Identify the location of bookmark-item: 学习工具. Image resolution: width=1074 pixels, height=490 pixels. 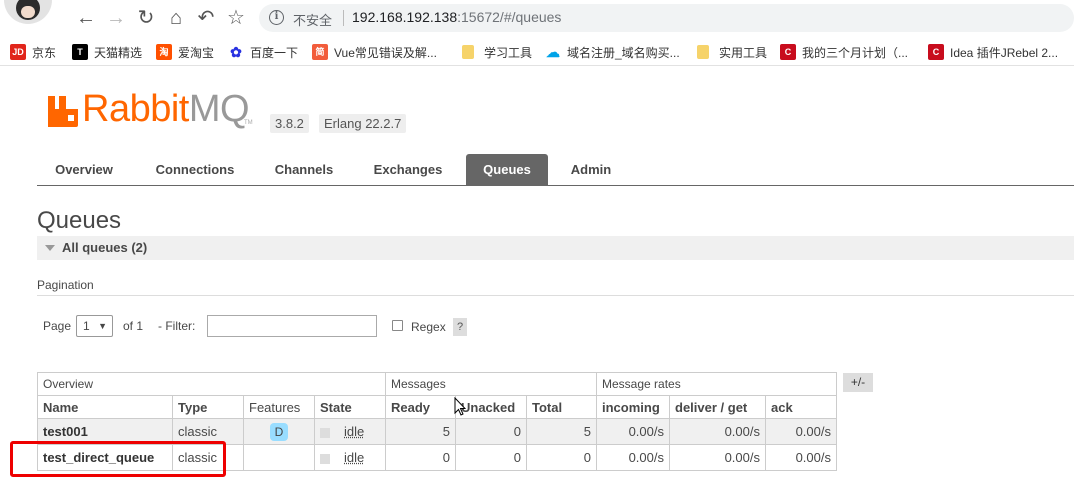
(497, 52).